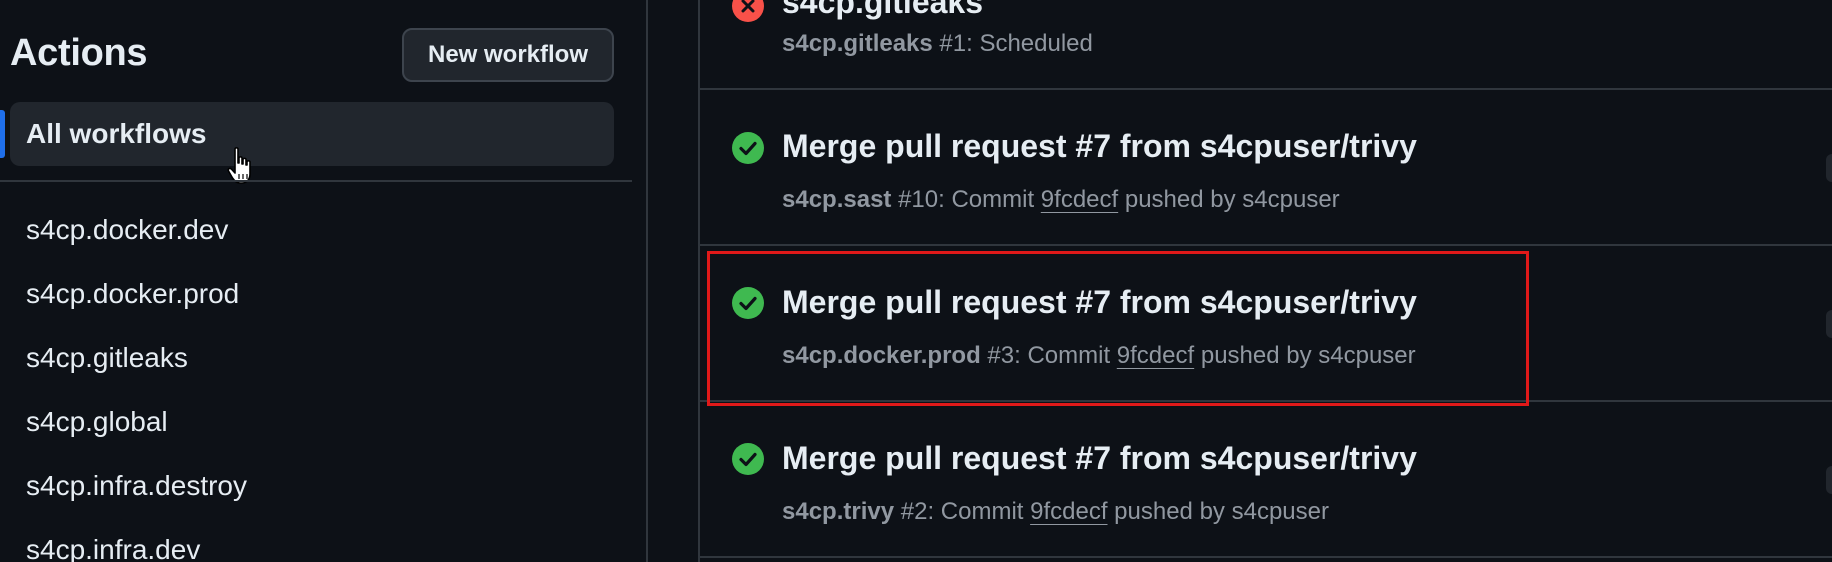 The width and height of the screenshot is (1832, 562). I want to click on run-workflow-name: s4cp.docker.prod, so click(881, 355).